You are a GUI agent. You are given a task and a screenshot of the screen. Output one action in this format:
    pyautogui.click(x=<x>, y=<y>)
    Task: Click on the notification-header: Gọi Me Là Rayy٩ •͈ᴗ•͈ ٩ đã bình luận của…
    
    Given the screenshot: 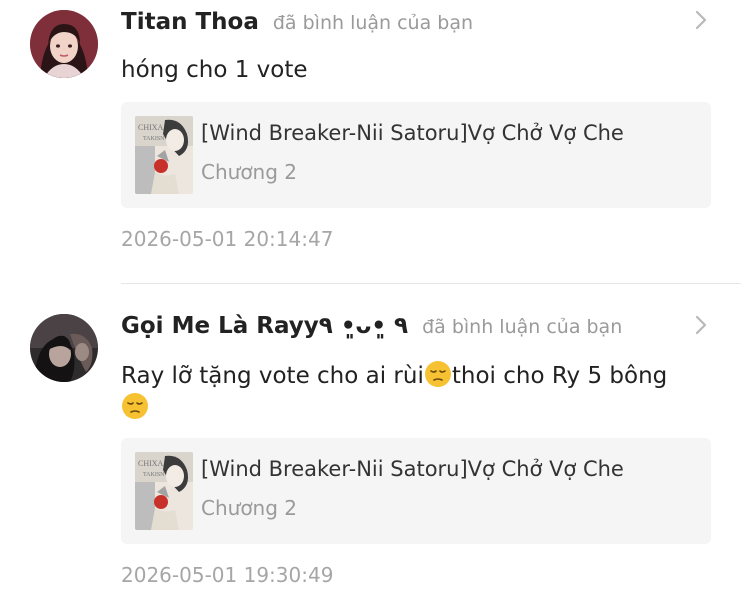 What is the action you would take?
    pyautogui.click(x=411, y=326)
    